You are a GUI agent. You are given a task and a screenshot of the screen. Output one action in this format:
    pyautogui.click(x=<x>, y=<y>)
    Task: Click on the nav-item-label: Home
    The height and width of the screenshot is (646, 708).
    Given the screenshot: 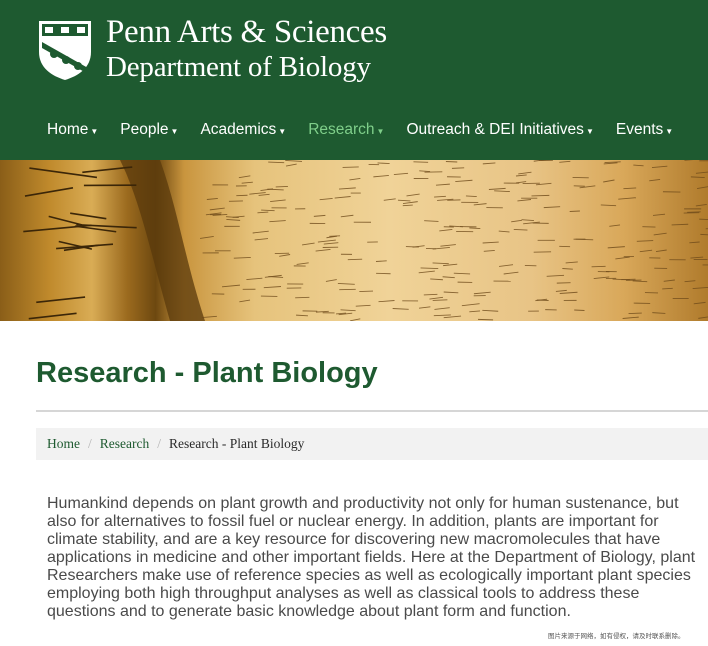 What is the action you would take?
    pyautogui.click(x=68, y=129)
    